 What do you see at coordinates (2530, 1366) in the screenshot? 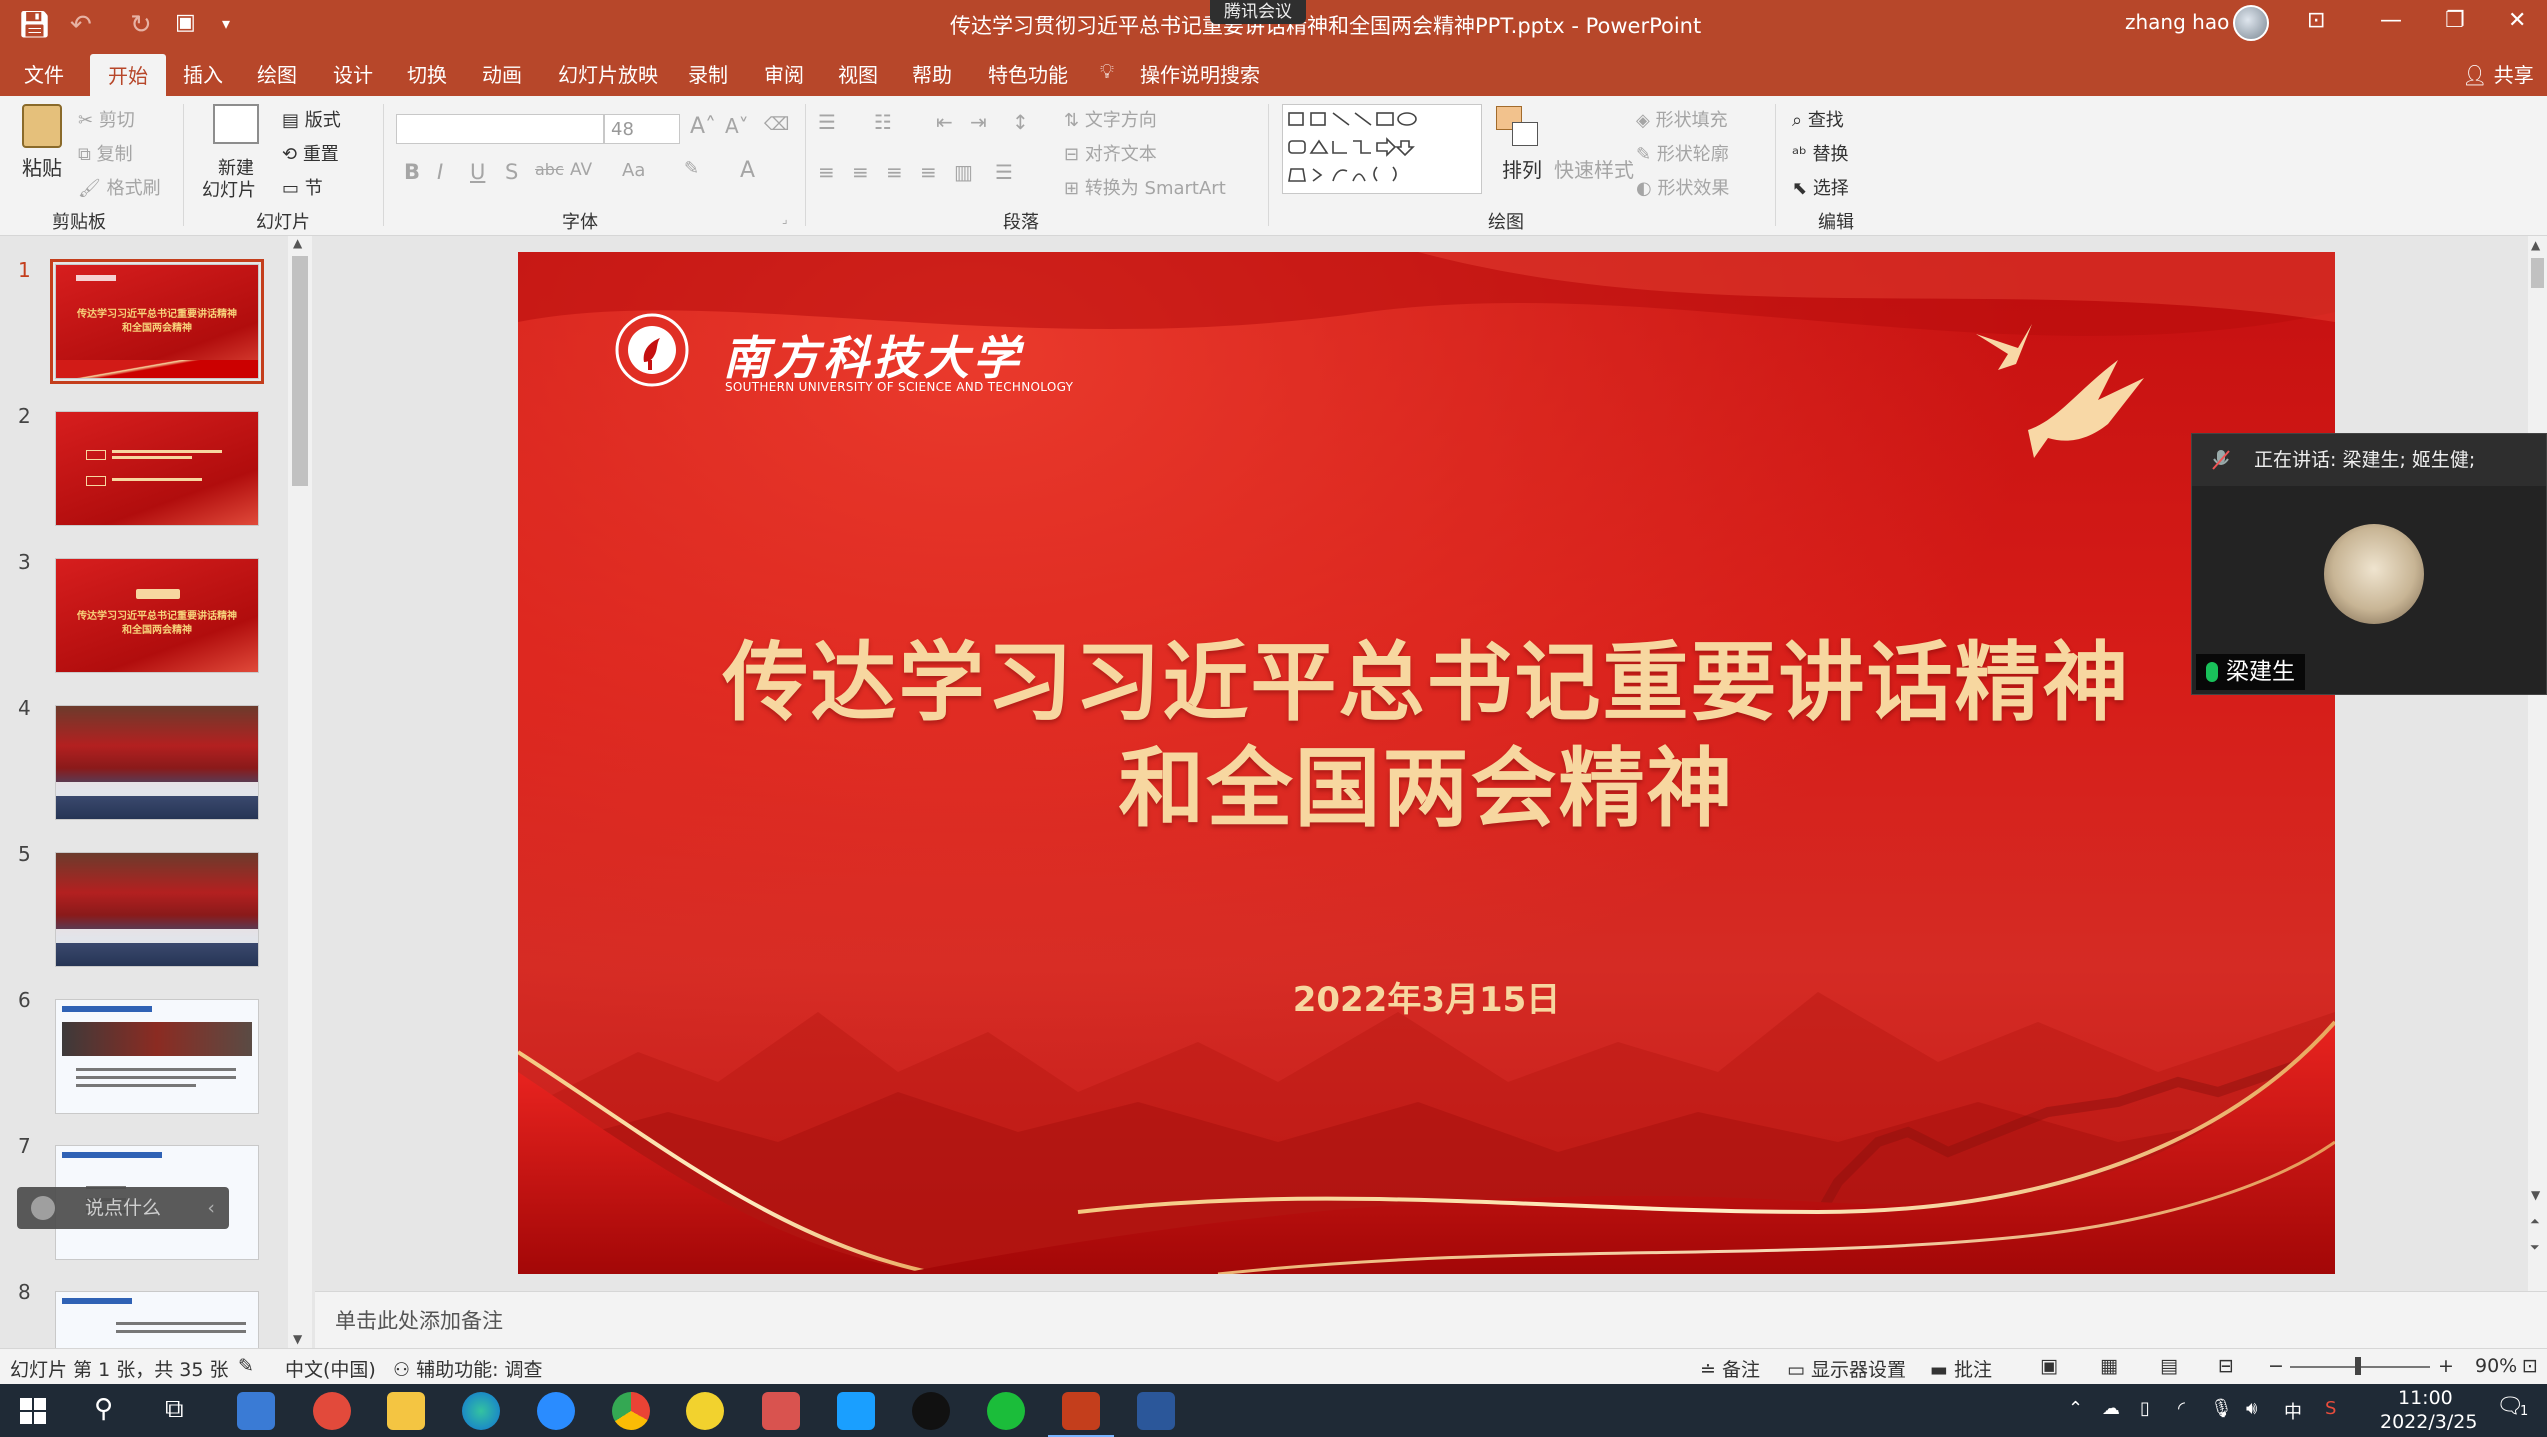
I see `fit-slide-icon: ⊡` at bounding box center [2530, 1366].